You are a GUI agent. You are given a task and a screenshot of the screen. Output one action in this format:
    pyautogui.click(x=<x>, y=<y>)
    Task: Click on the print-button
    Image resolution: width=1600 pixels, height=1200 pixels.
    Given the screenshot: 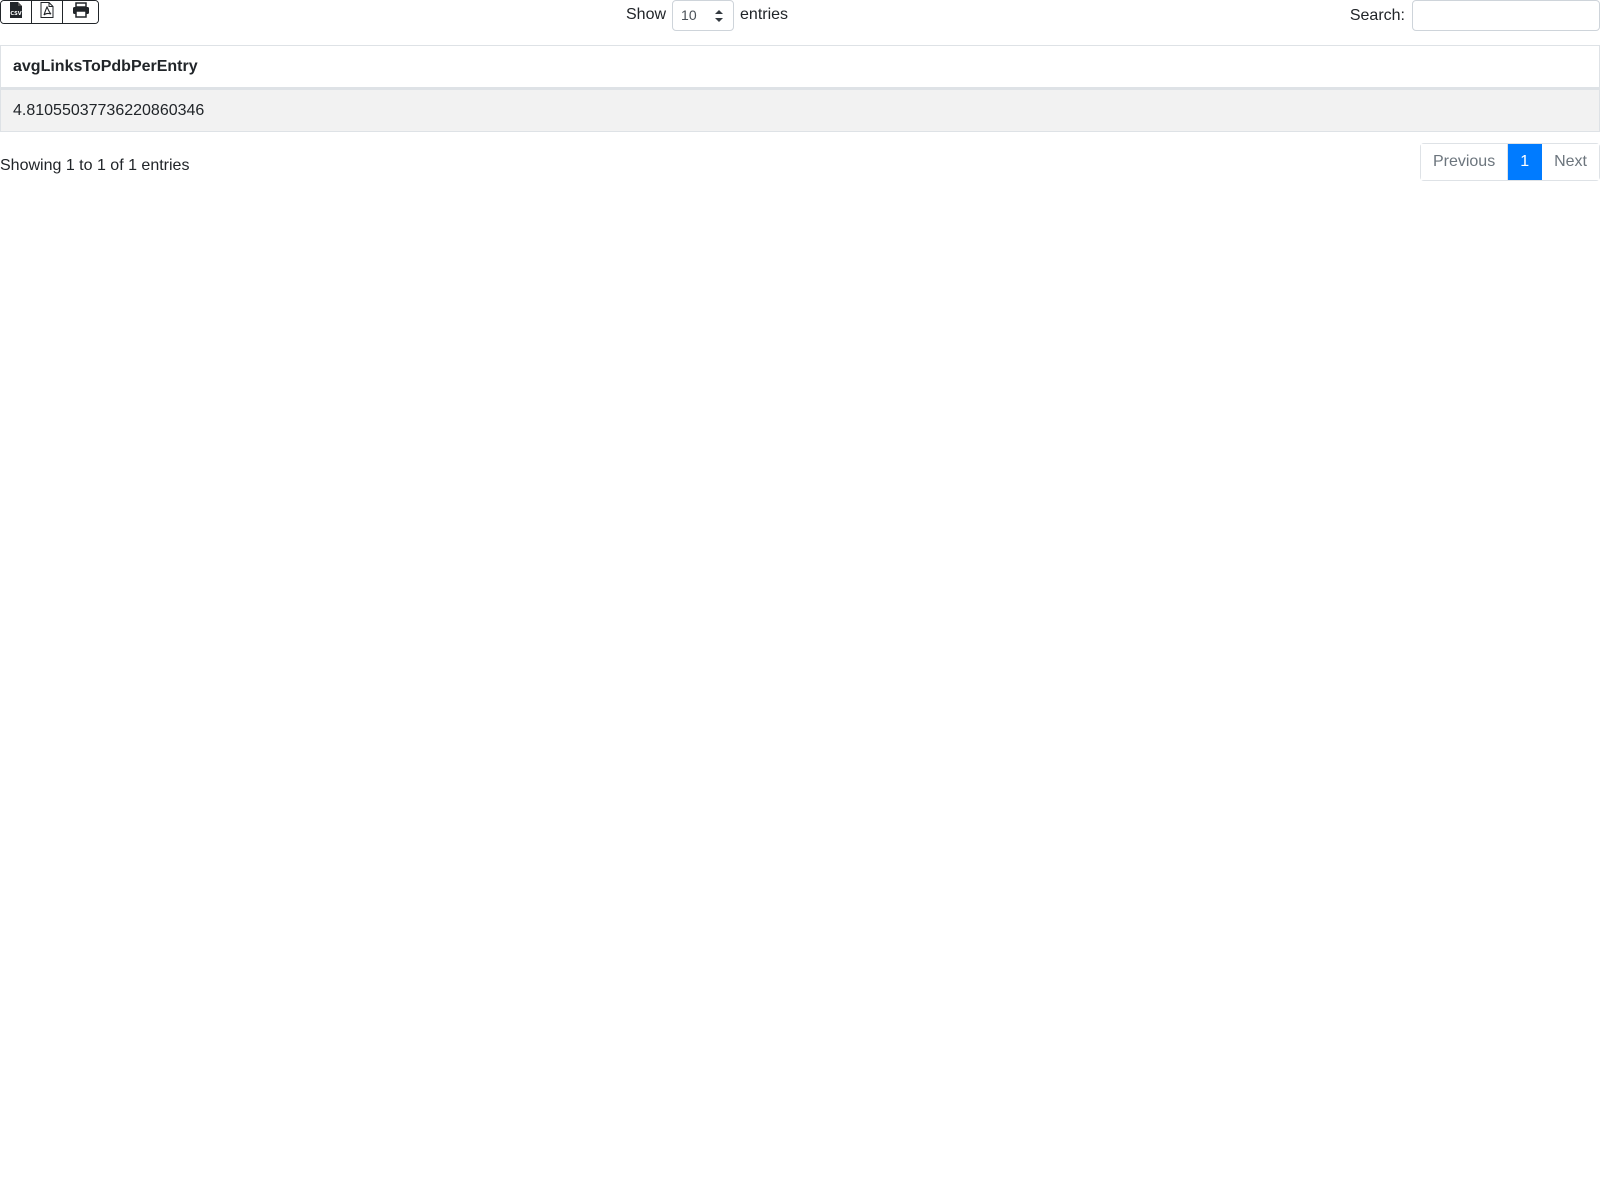 What is the action you would take?
    pyautogui.click(x=80, y=12)
    